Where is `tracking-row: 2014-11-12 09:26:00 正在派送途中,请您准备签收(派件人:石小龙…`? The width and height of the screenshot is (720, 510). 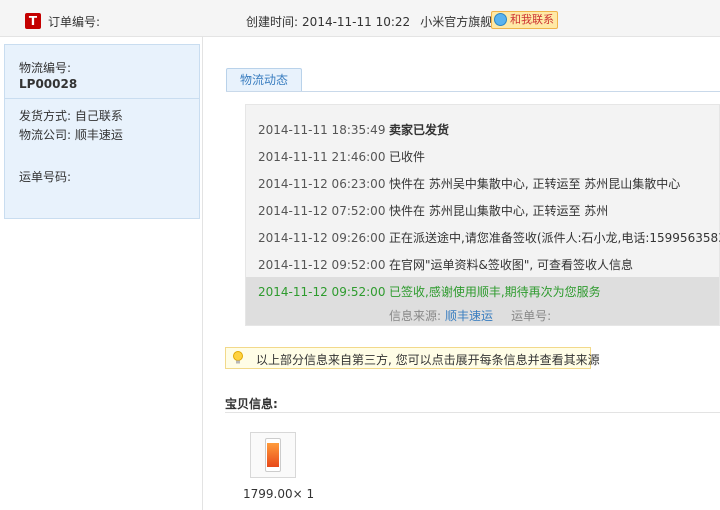
tracking-row: 2014-11-12 09:26:00 正在派送途中,请您准备签收(派件人:石小龙… is located at coordinates (489, 237).